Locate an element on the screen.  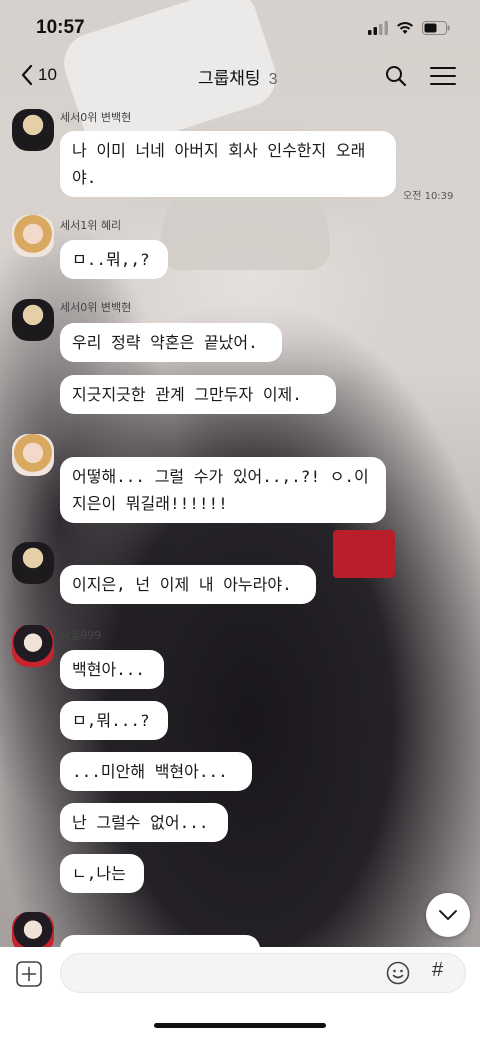
emoji-button is located at coordinates (398, 975).